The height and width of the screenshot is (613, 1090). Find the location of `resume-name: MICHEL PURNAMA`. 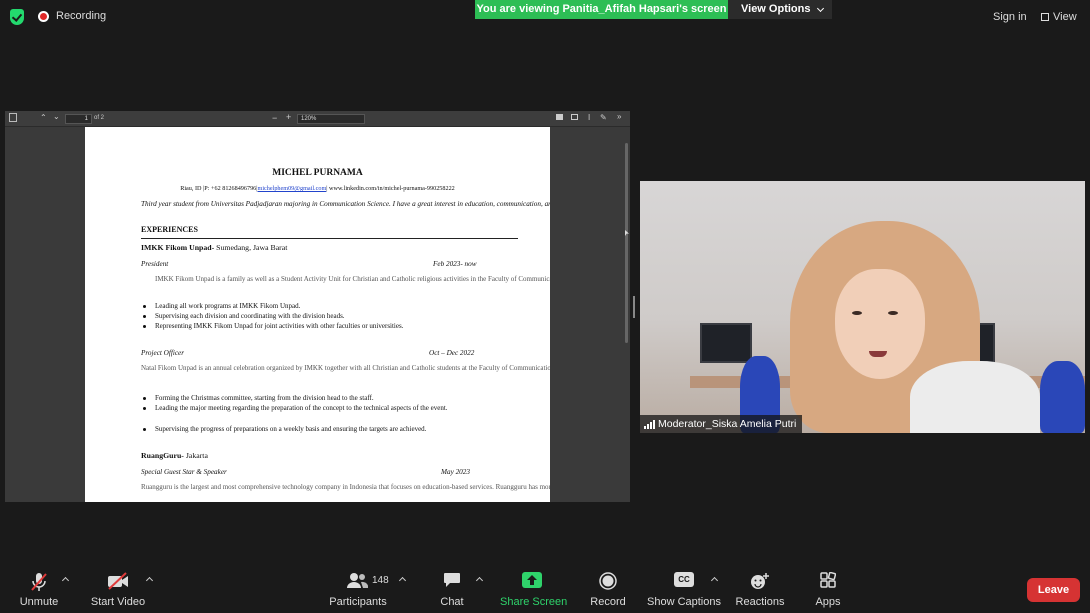

resume-name: MICHEL PURNAMA is located at coordinates (317, 173).